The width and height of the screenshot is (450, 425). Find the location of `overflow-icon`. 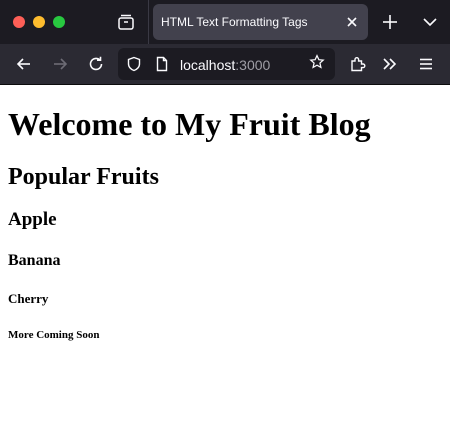

overflow-icon is located at coordinates (390, 64).